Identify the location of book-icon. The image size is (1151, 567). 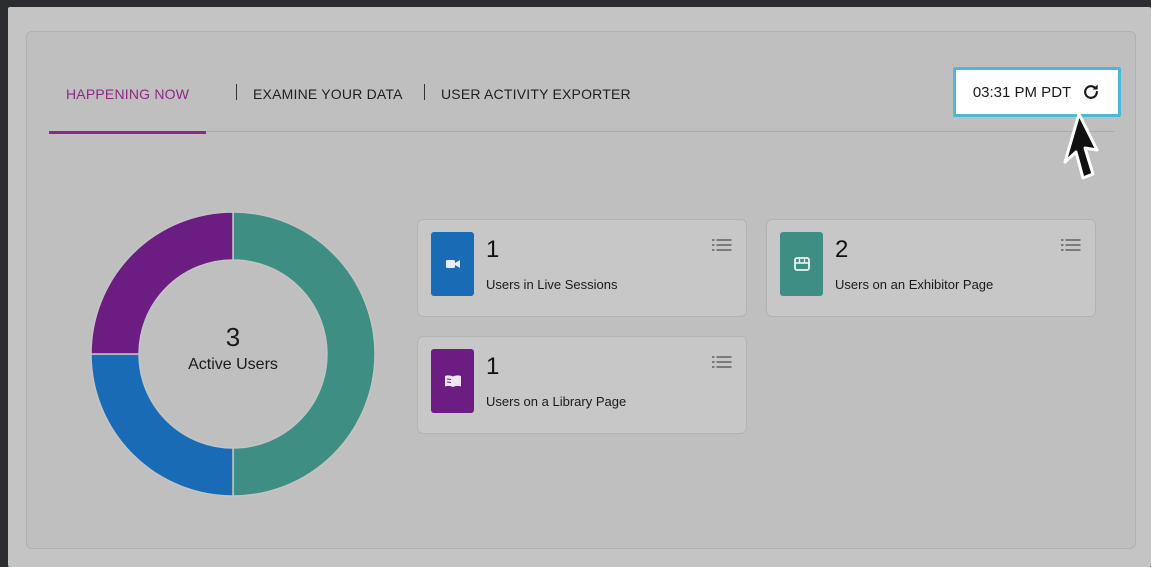
(452, 381).